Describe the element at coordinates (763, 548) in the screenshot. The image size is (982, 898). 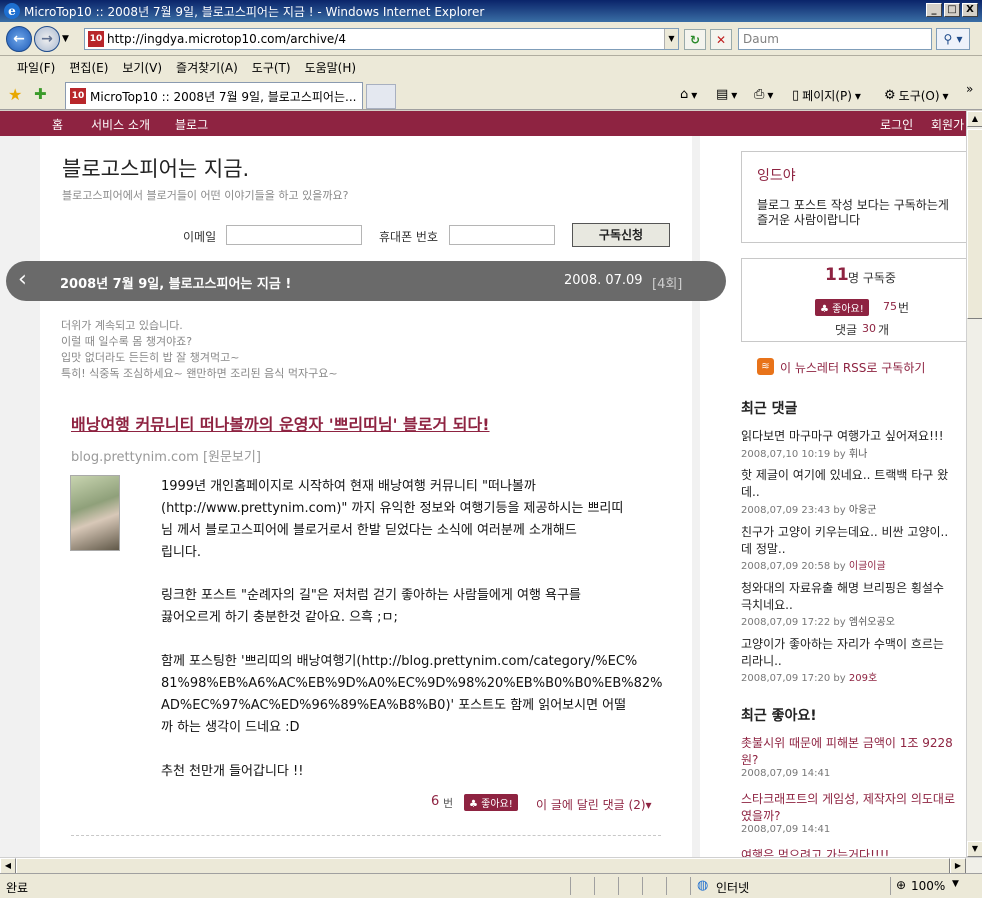
I see `recent-comment-text: 데 정말..` at that location.